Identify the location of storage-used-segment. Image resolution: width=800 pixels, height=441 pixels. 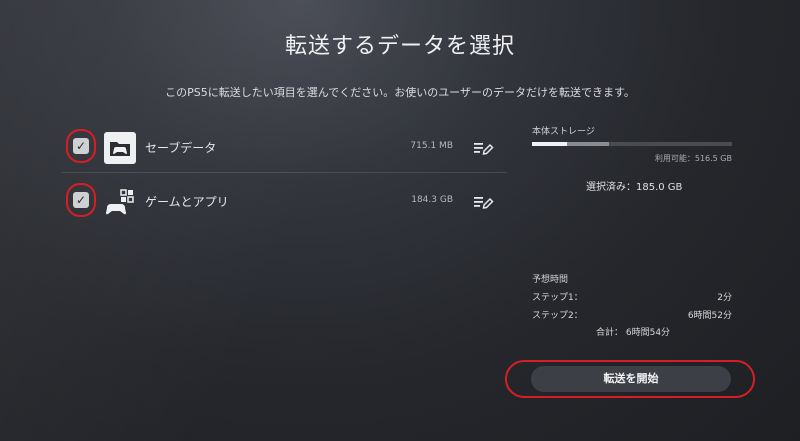
(549, 144).